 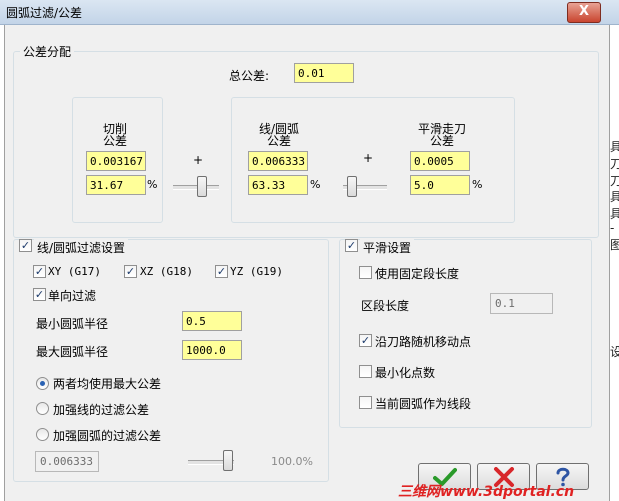 What do you see at coordinates (521, 303) in the screenshot?
I see `segment-length-input: 0.1` at bounding box center [521, 303].